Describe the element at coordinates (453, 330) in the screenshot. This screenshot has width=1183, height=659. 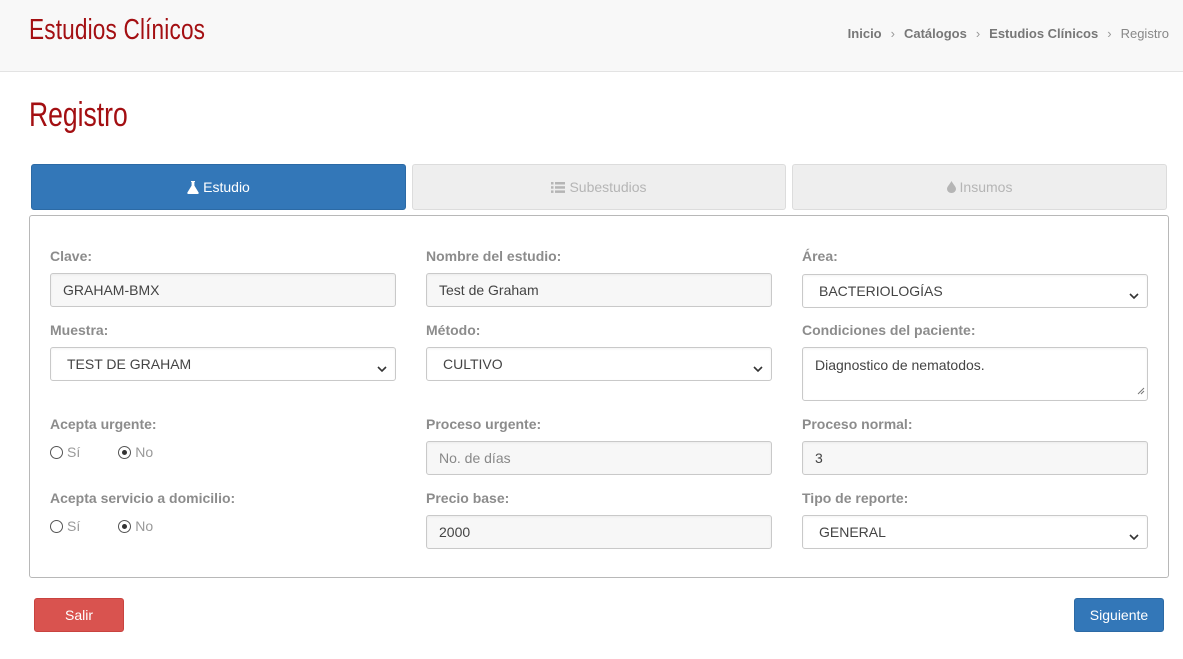
I see `metodo-label: Método:` at that location.